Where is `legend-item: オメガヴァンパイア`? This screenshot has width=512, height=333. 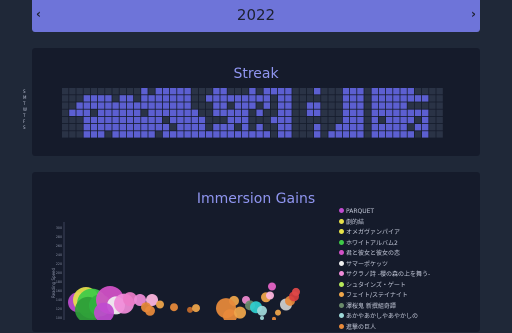 legend-item: オメガヴァンパイア is located at coordinates (384, 233).